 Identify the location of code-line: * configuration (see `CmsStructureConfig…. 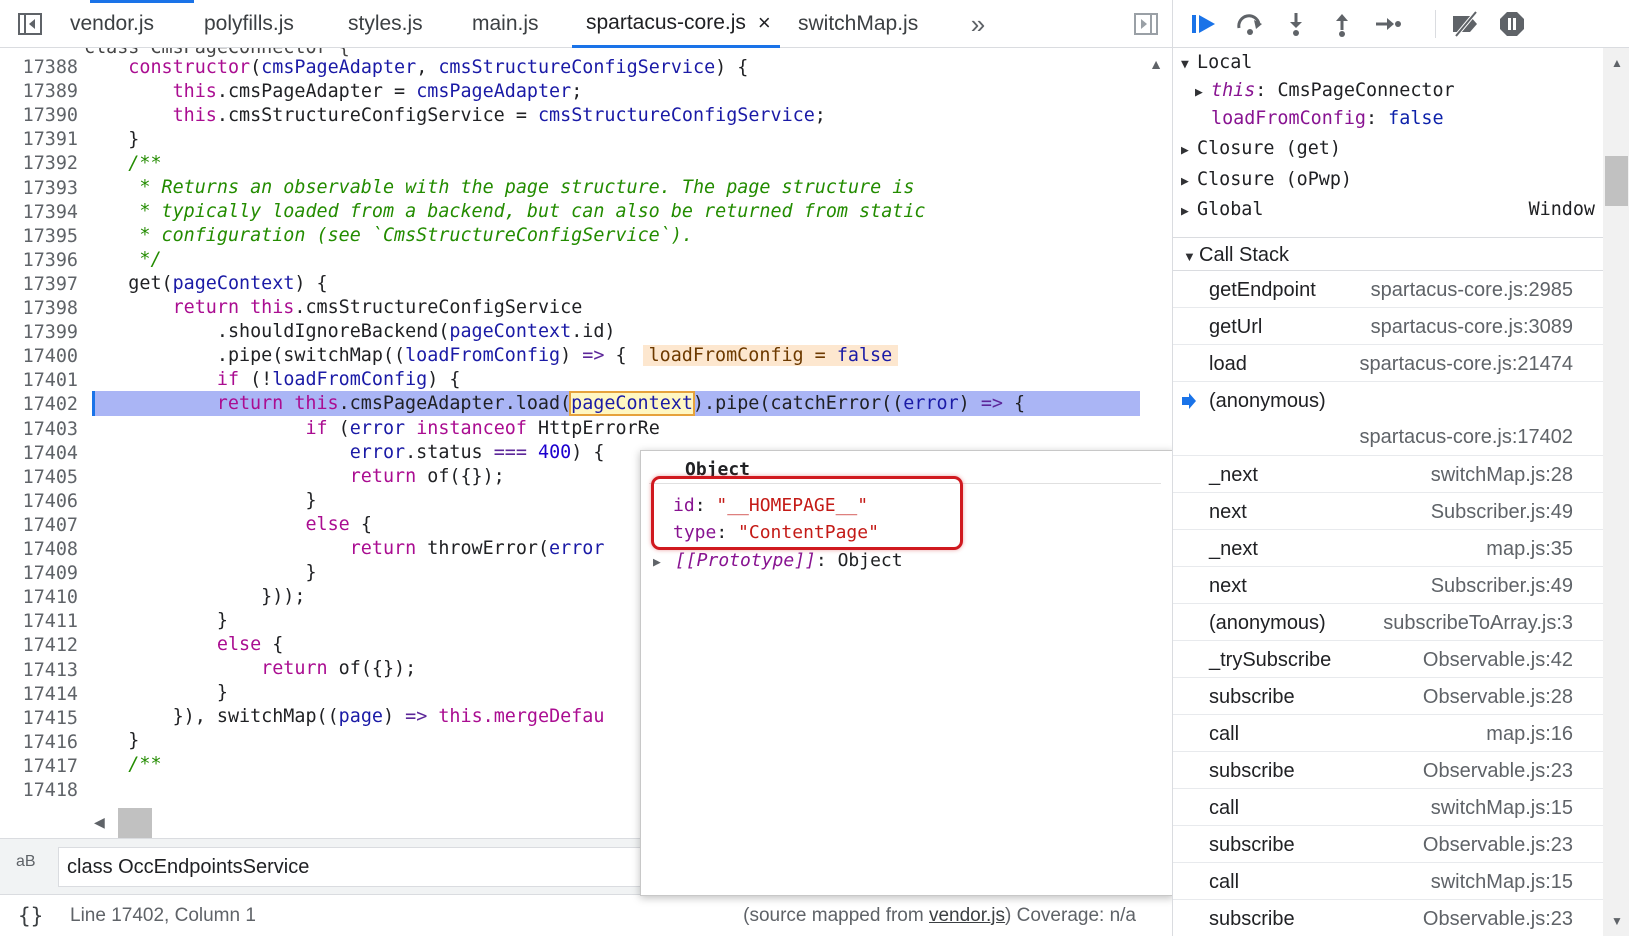
(612, 235).